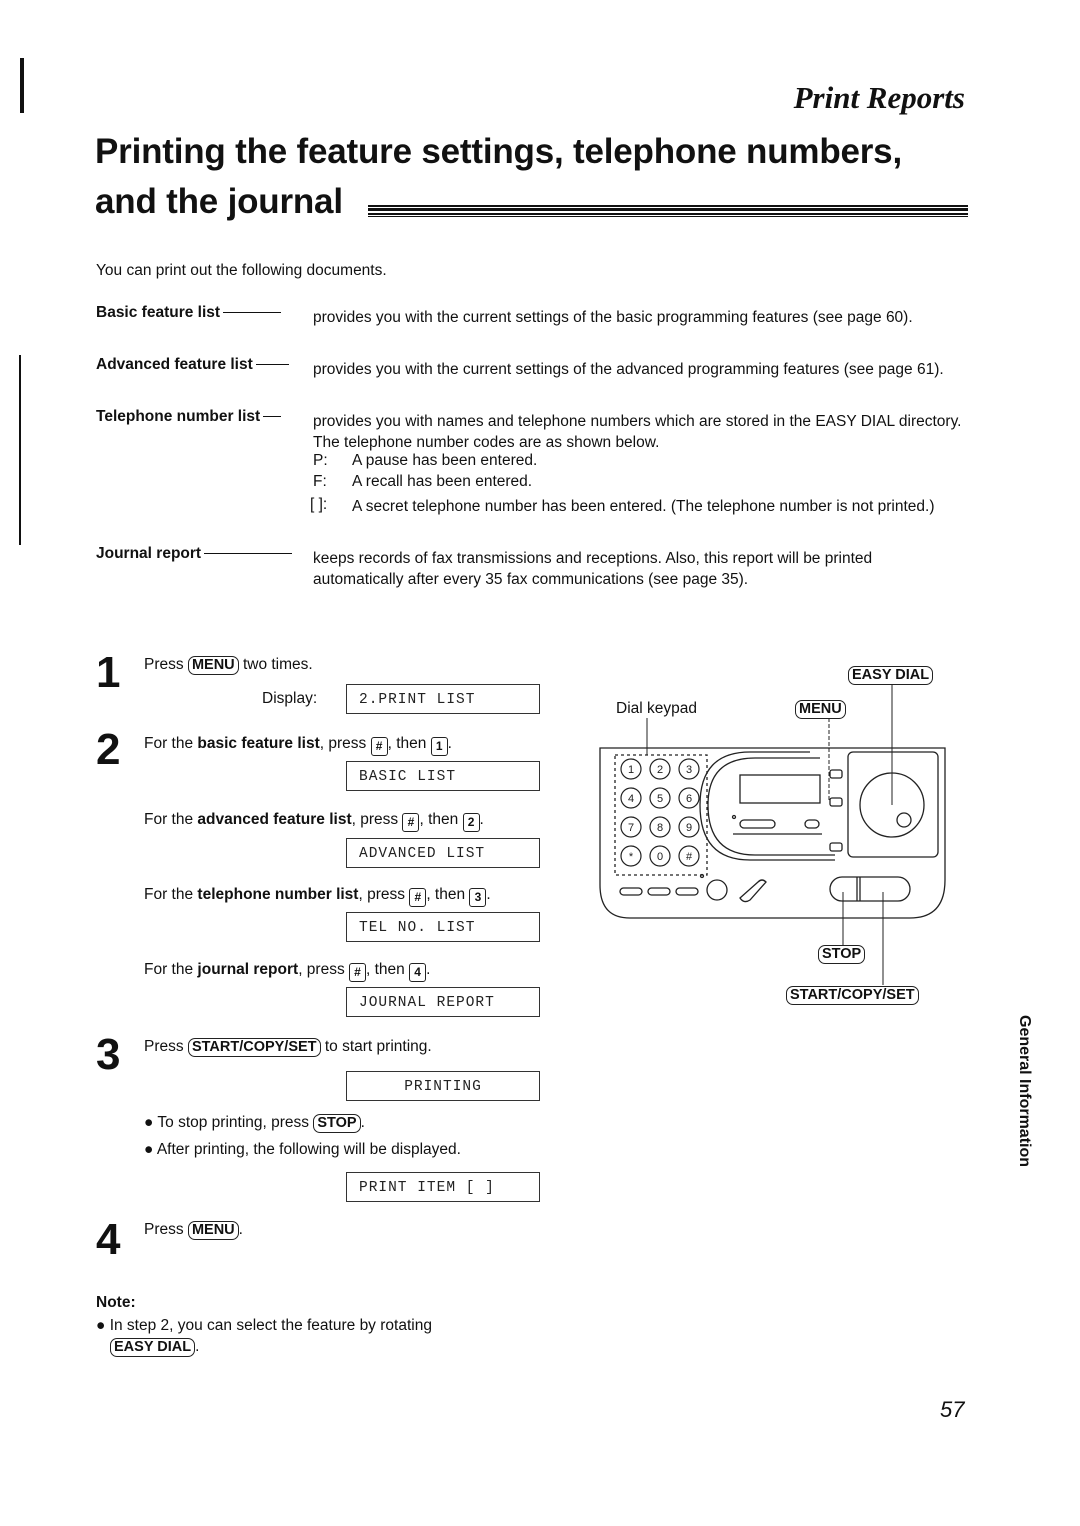  Describe the element at coordinates (780, 789) in the screenshot. I see `lcd-window` at that location.